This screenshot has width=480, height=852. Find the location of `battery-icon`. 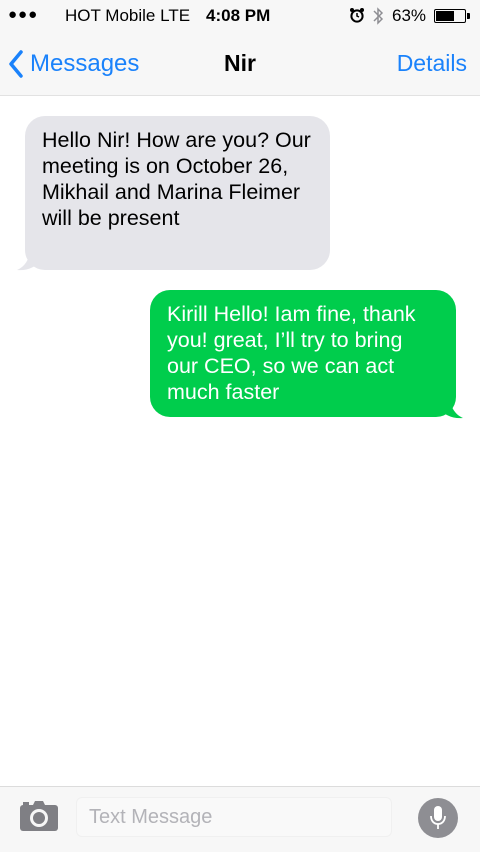

battery-icon is located at coordinates (450, 16).